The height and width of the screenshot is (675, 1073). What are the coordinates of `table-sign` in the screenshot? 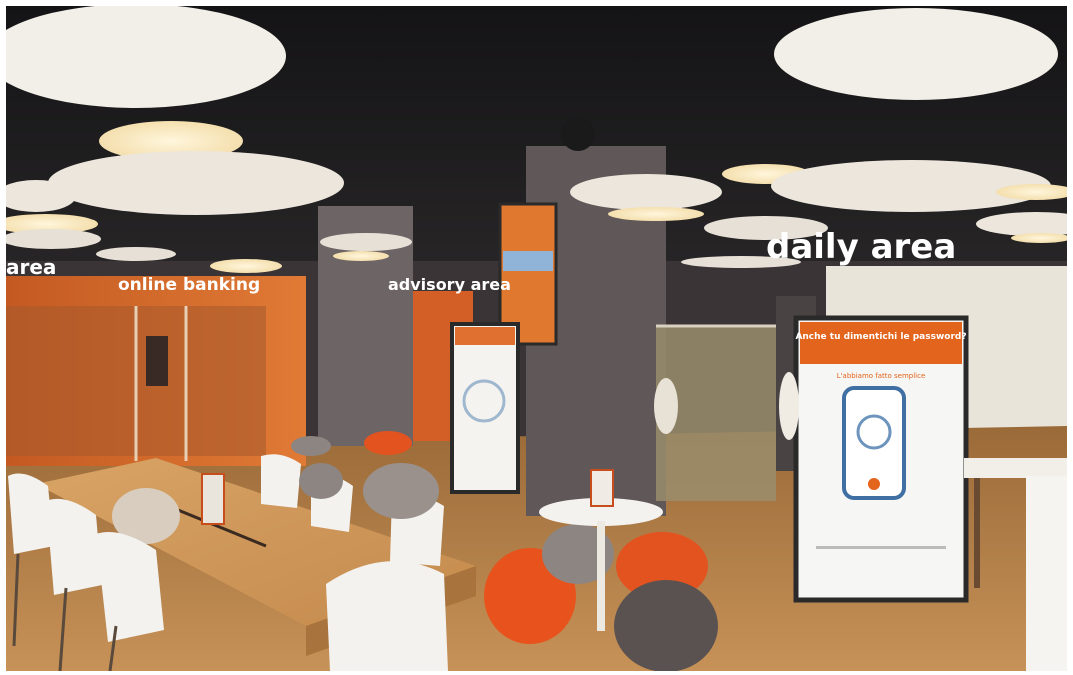 It's located at (213, 499).